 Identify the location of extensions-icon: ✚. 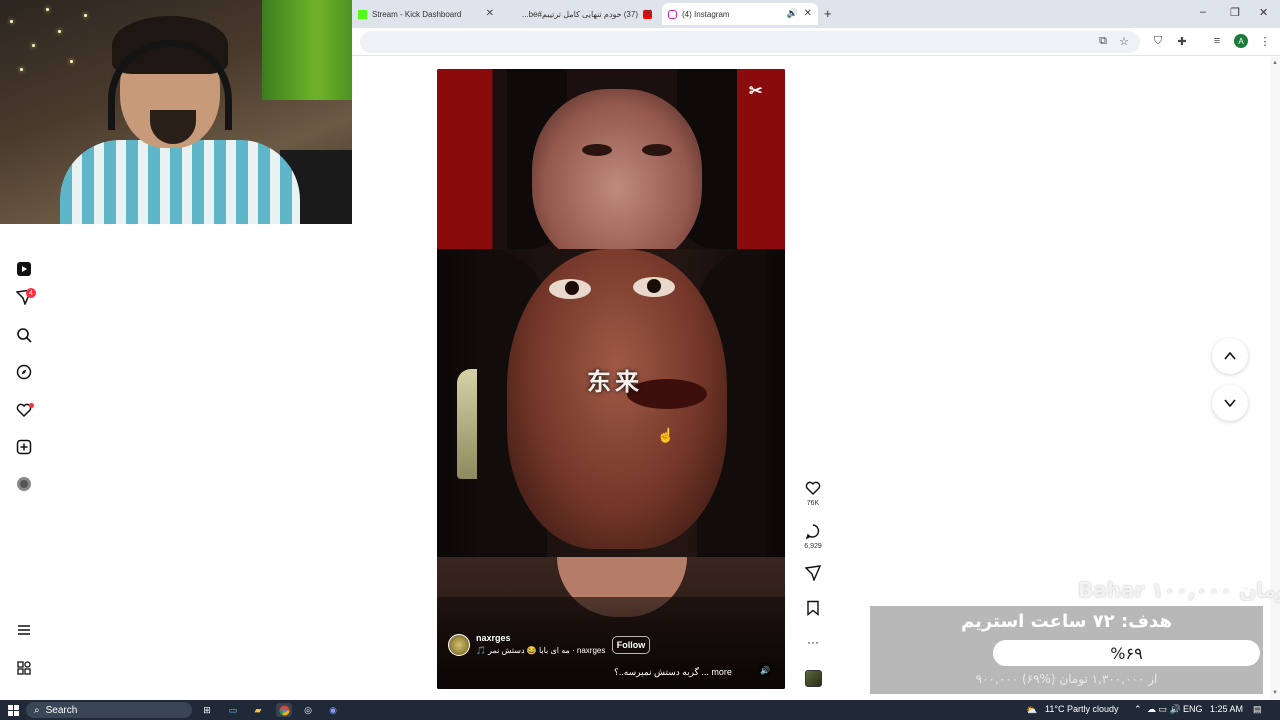
(1182, 41).